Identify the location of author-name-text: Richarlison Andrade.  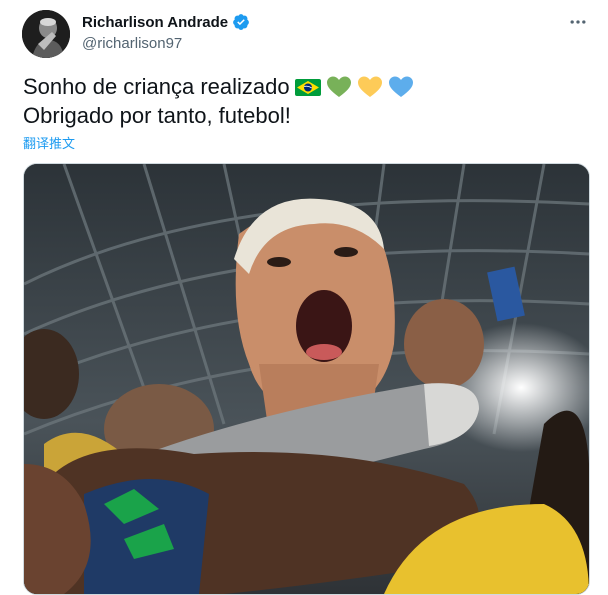
(155, 22).